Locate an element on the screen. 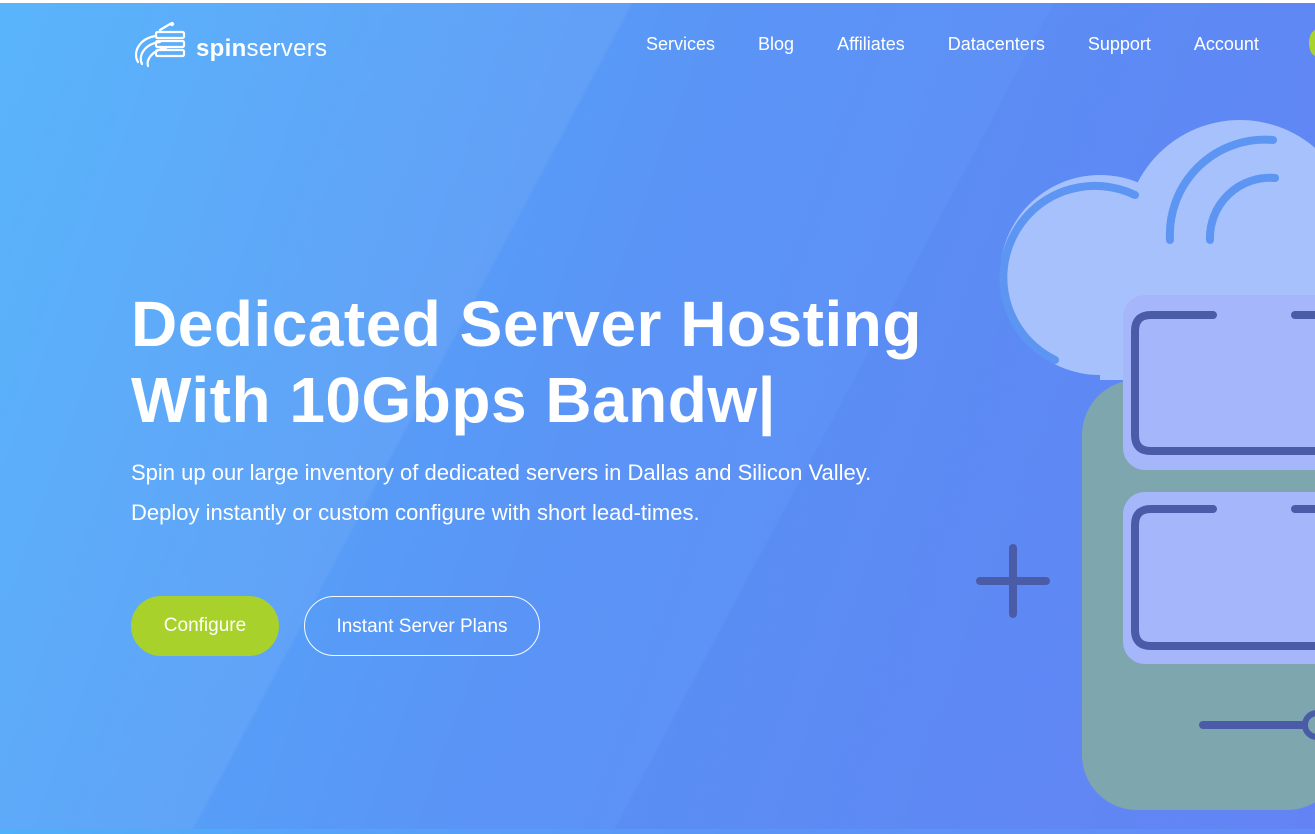  brand-logo: spinservers is located at coordinates (229, 48).